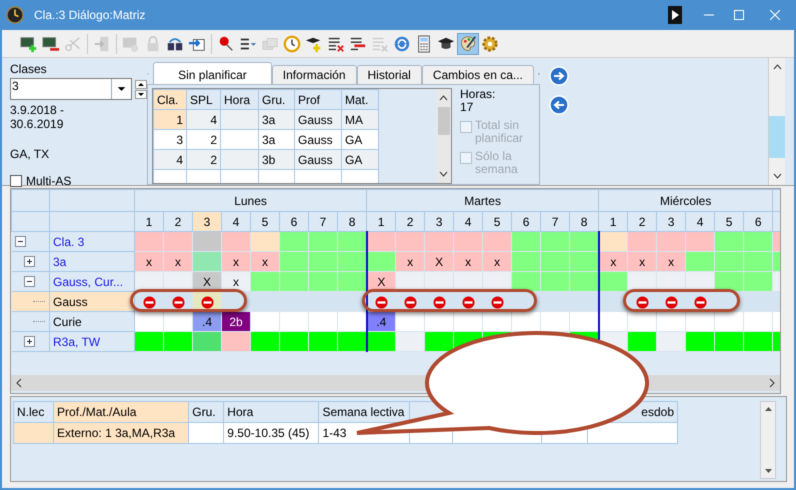 This screenshot has height=490, width=796. I want to click on row-name: R3a, TW, so click(92, 342).